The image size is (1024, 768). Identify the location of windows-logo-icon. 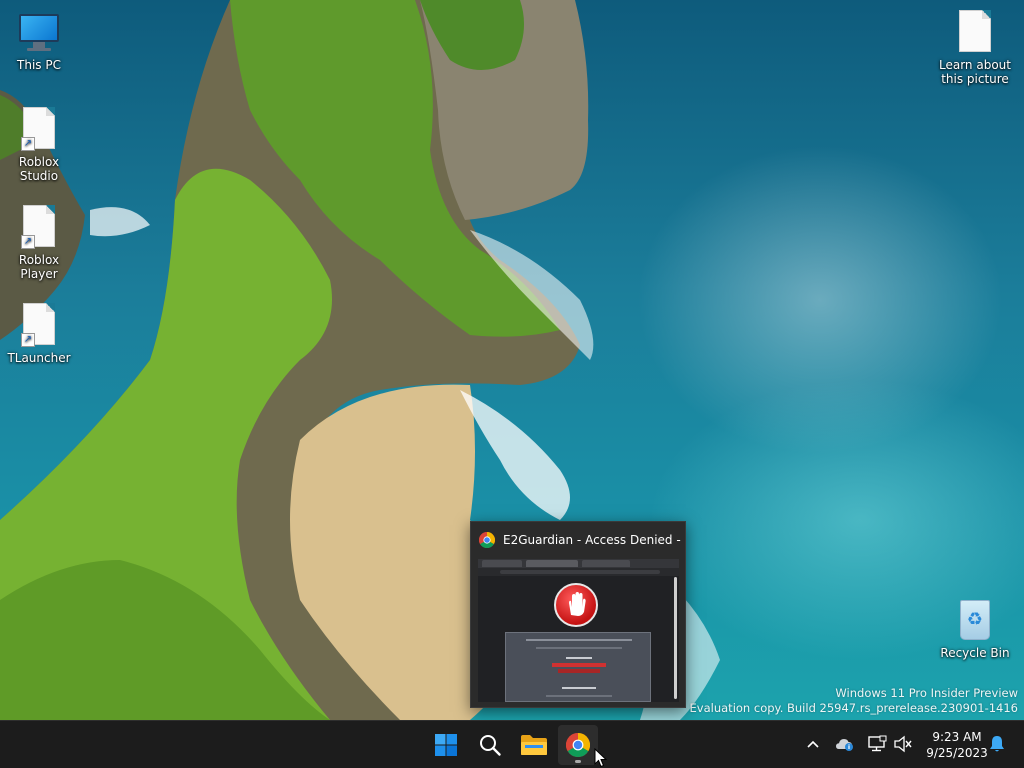
(446, 745).